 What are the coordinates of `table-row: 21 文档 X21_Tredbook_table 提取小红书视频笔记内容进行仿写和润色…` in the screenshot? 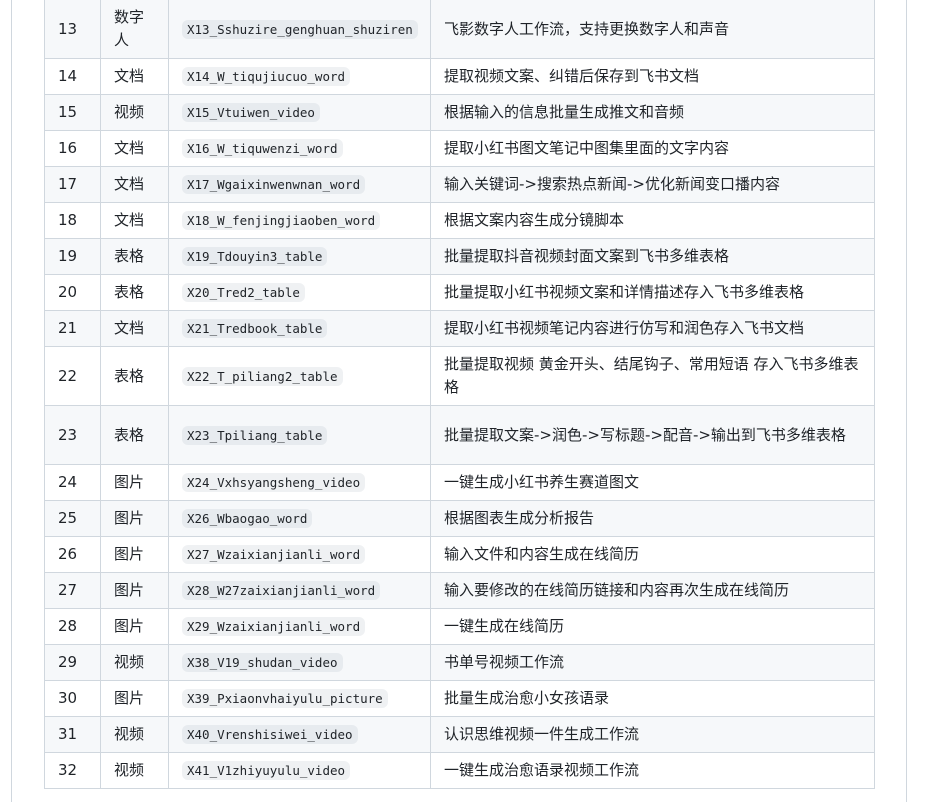 It's located at (459, 328).